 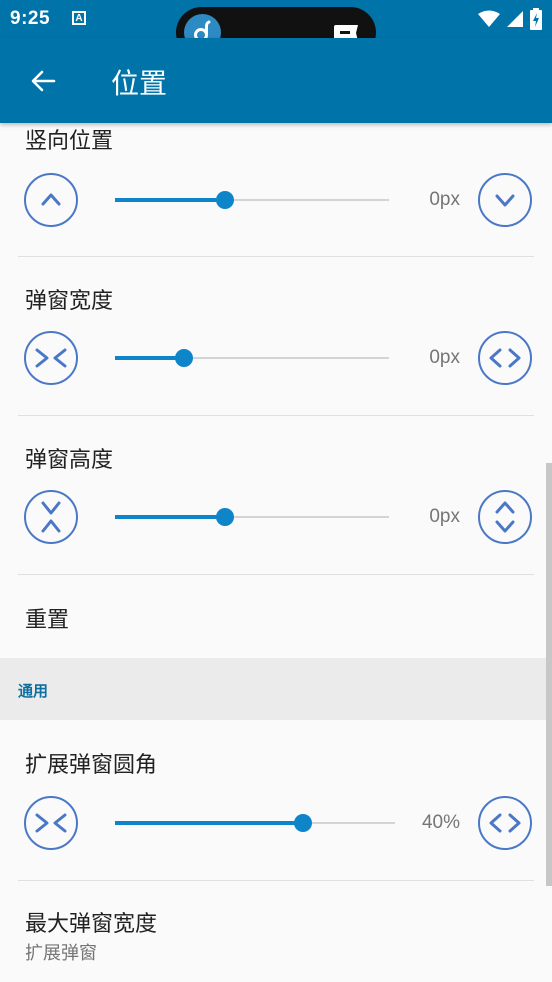 I want to click on back-button, so click(x=43, y=81).